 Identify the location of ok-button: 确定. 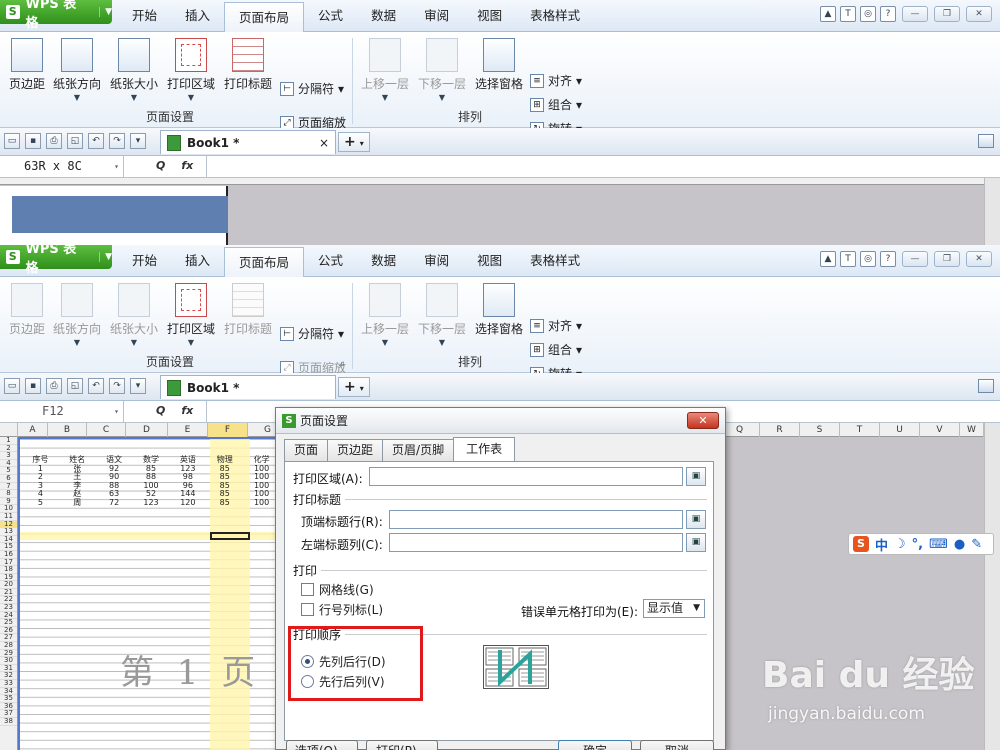
(595, 745).